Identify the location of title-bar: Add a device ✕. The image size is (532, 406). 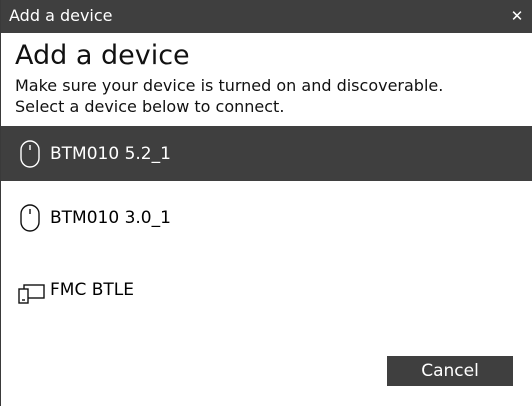
(266, 16).